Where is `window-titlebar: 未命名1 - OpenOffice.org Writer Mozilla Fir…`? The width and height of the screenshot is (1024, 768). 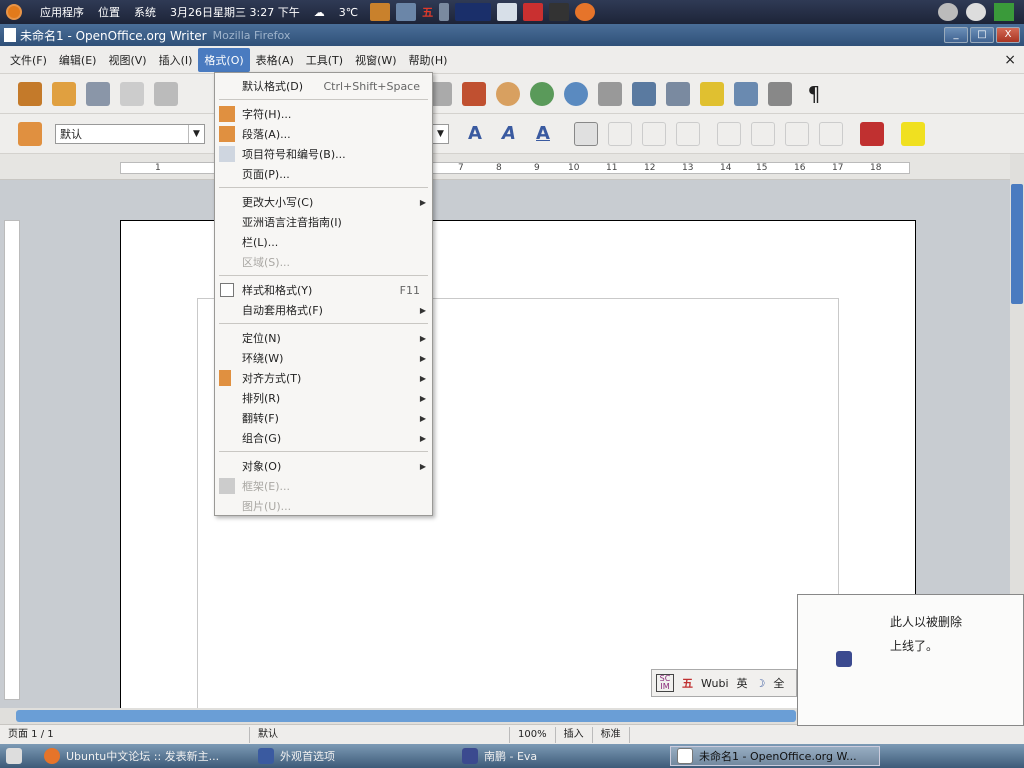
window-titlebar: 未命名1 - OpenOffice.org Writer Mozilla Fir… is located at coordinates (512, 35).